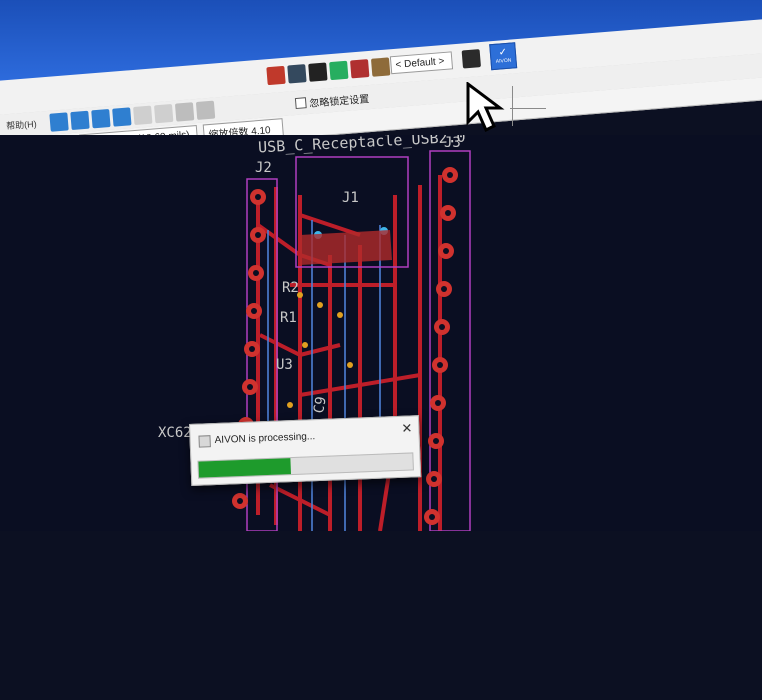  Describe the element at coordinates (204, 441) in the screenshot. I see `aivon-app-icon` at that location.